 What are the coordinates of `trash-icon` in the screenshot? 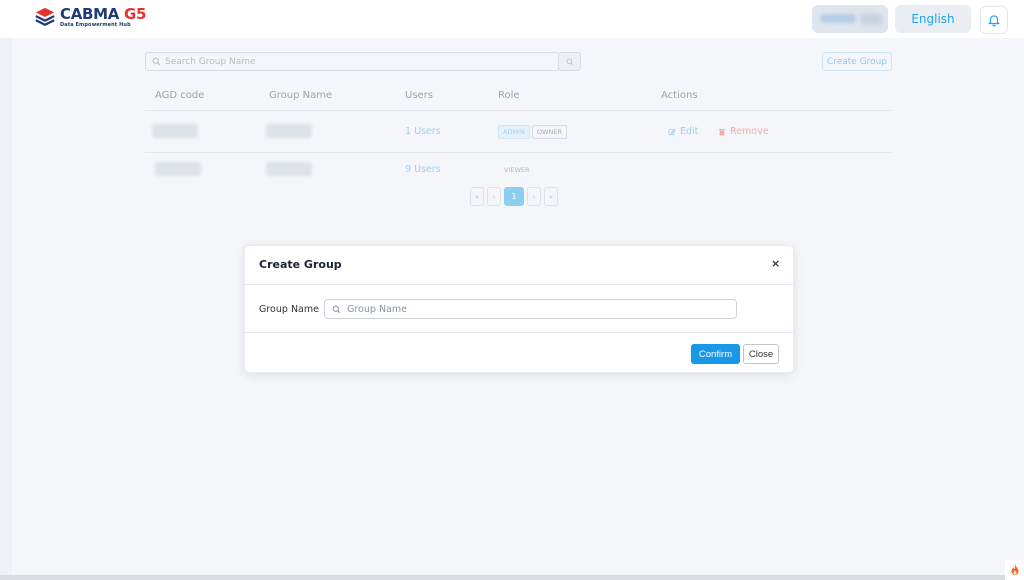 It's located at (722, 131).